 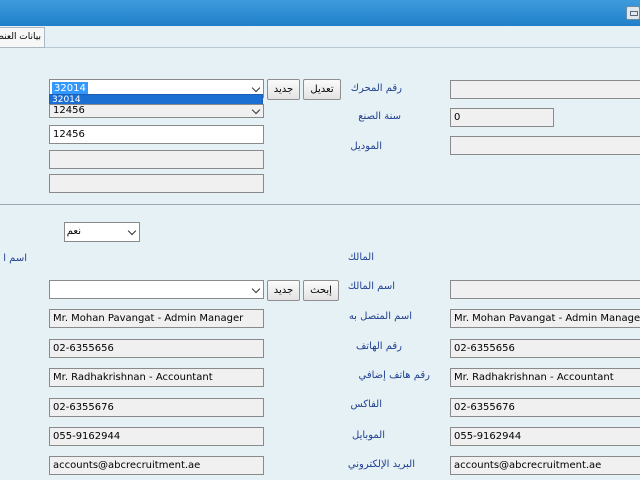 What do you see at coordinates (545, 89) in the screenshot?
I see `engine-number-field` at bounding box center [545, 89].